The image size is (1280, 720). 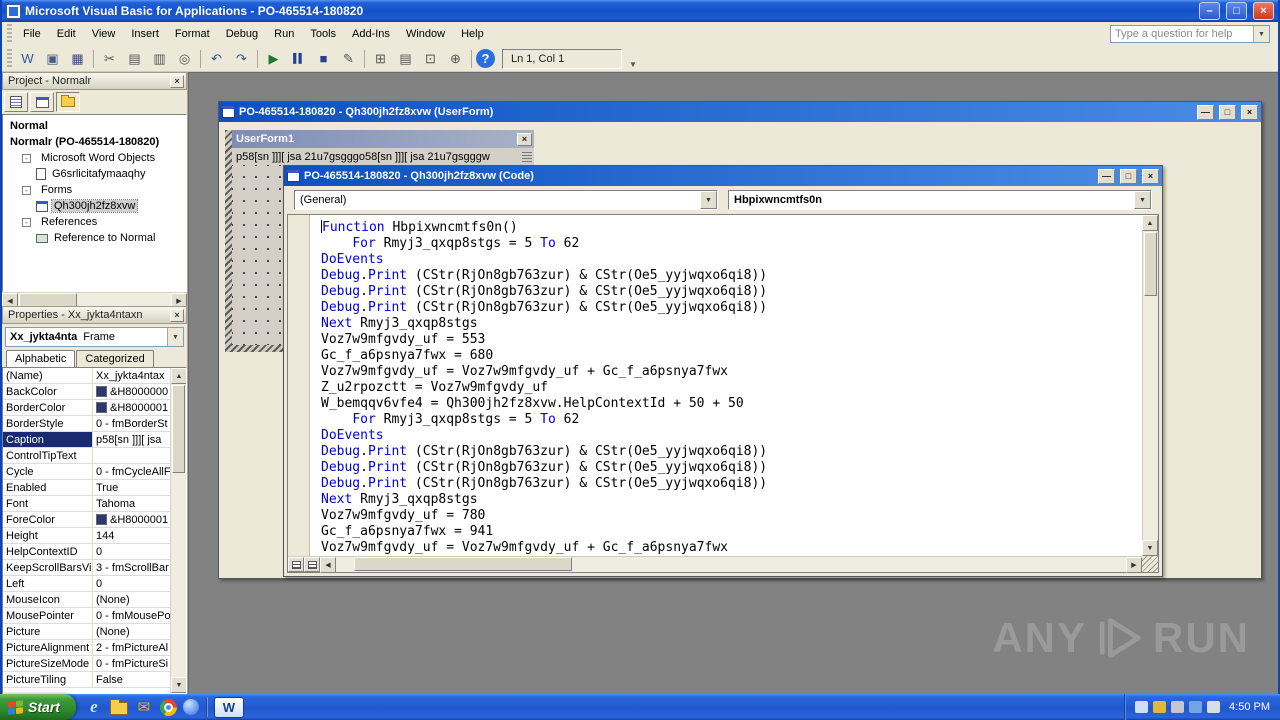 What do you see at coordinates (168, 707) in the screenshot?
I see `chrome-icon` at bounding box center [168, 707].